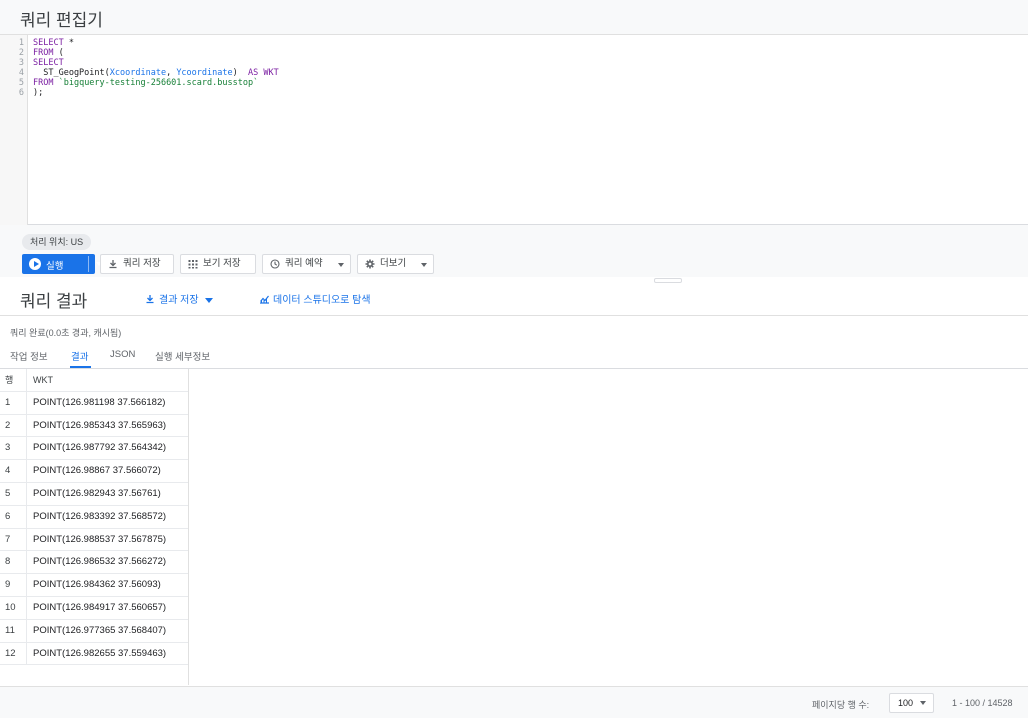 Image resolution: width=1028 pixels, height=718 pixels. Describe the element at coordinates (306, 264) in the screenshot. I see `schedule-query-button: 쿼리 예약` at that location.